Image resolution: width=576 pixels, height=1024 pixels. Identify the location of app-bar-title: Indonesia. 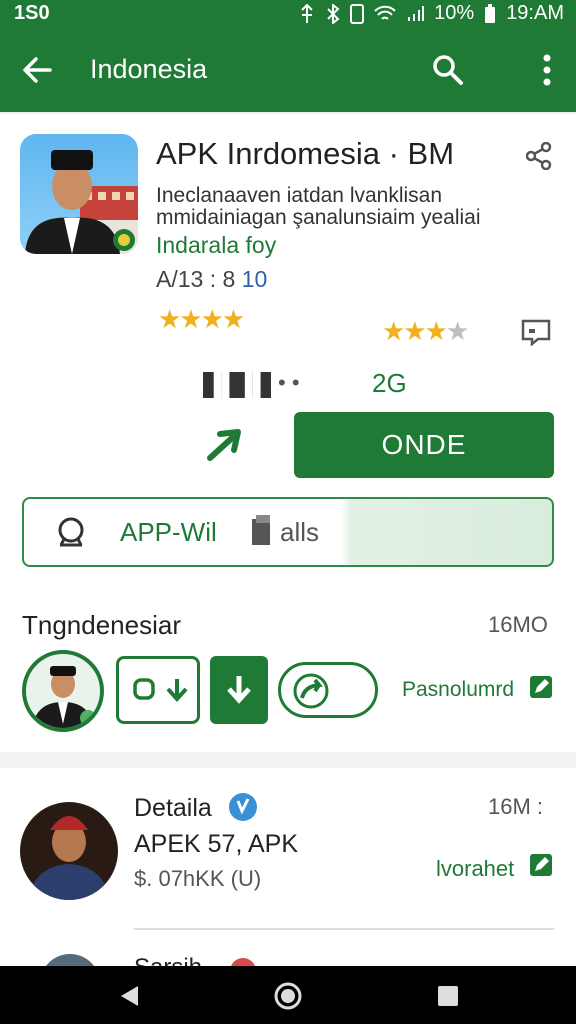
(149, 69).